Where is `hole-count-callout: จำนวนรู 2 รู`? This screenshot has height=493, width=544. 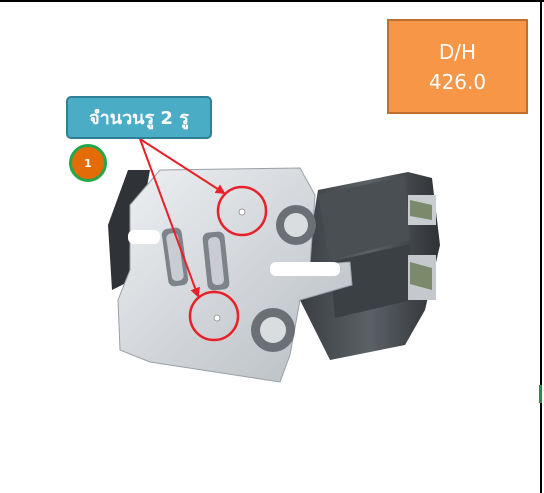
hole-count-callout: จำนวนรู 2 รู is located at coordinates (139, 117).